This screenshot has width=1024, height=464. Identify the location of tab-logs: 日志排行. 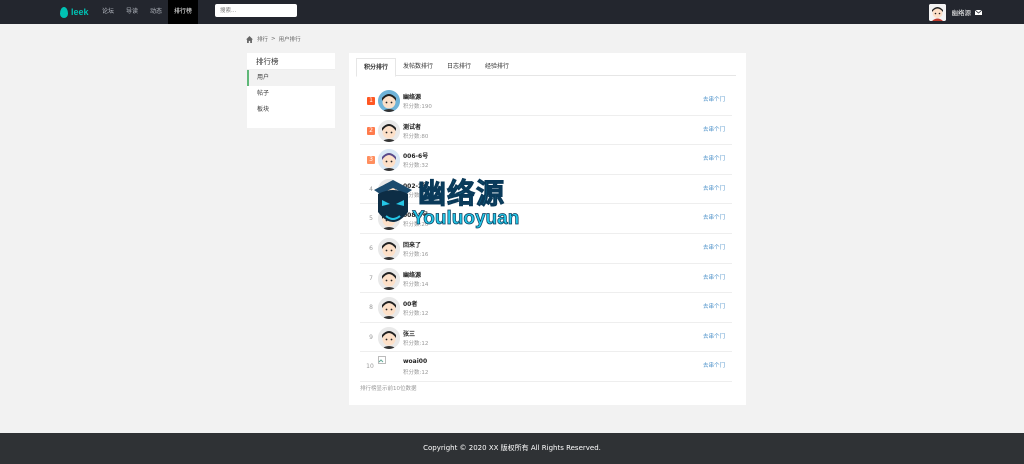
(459, 67).